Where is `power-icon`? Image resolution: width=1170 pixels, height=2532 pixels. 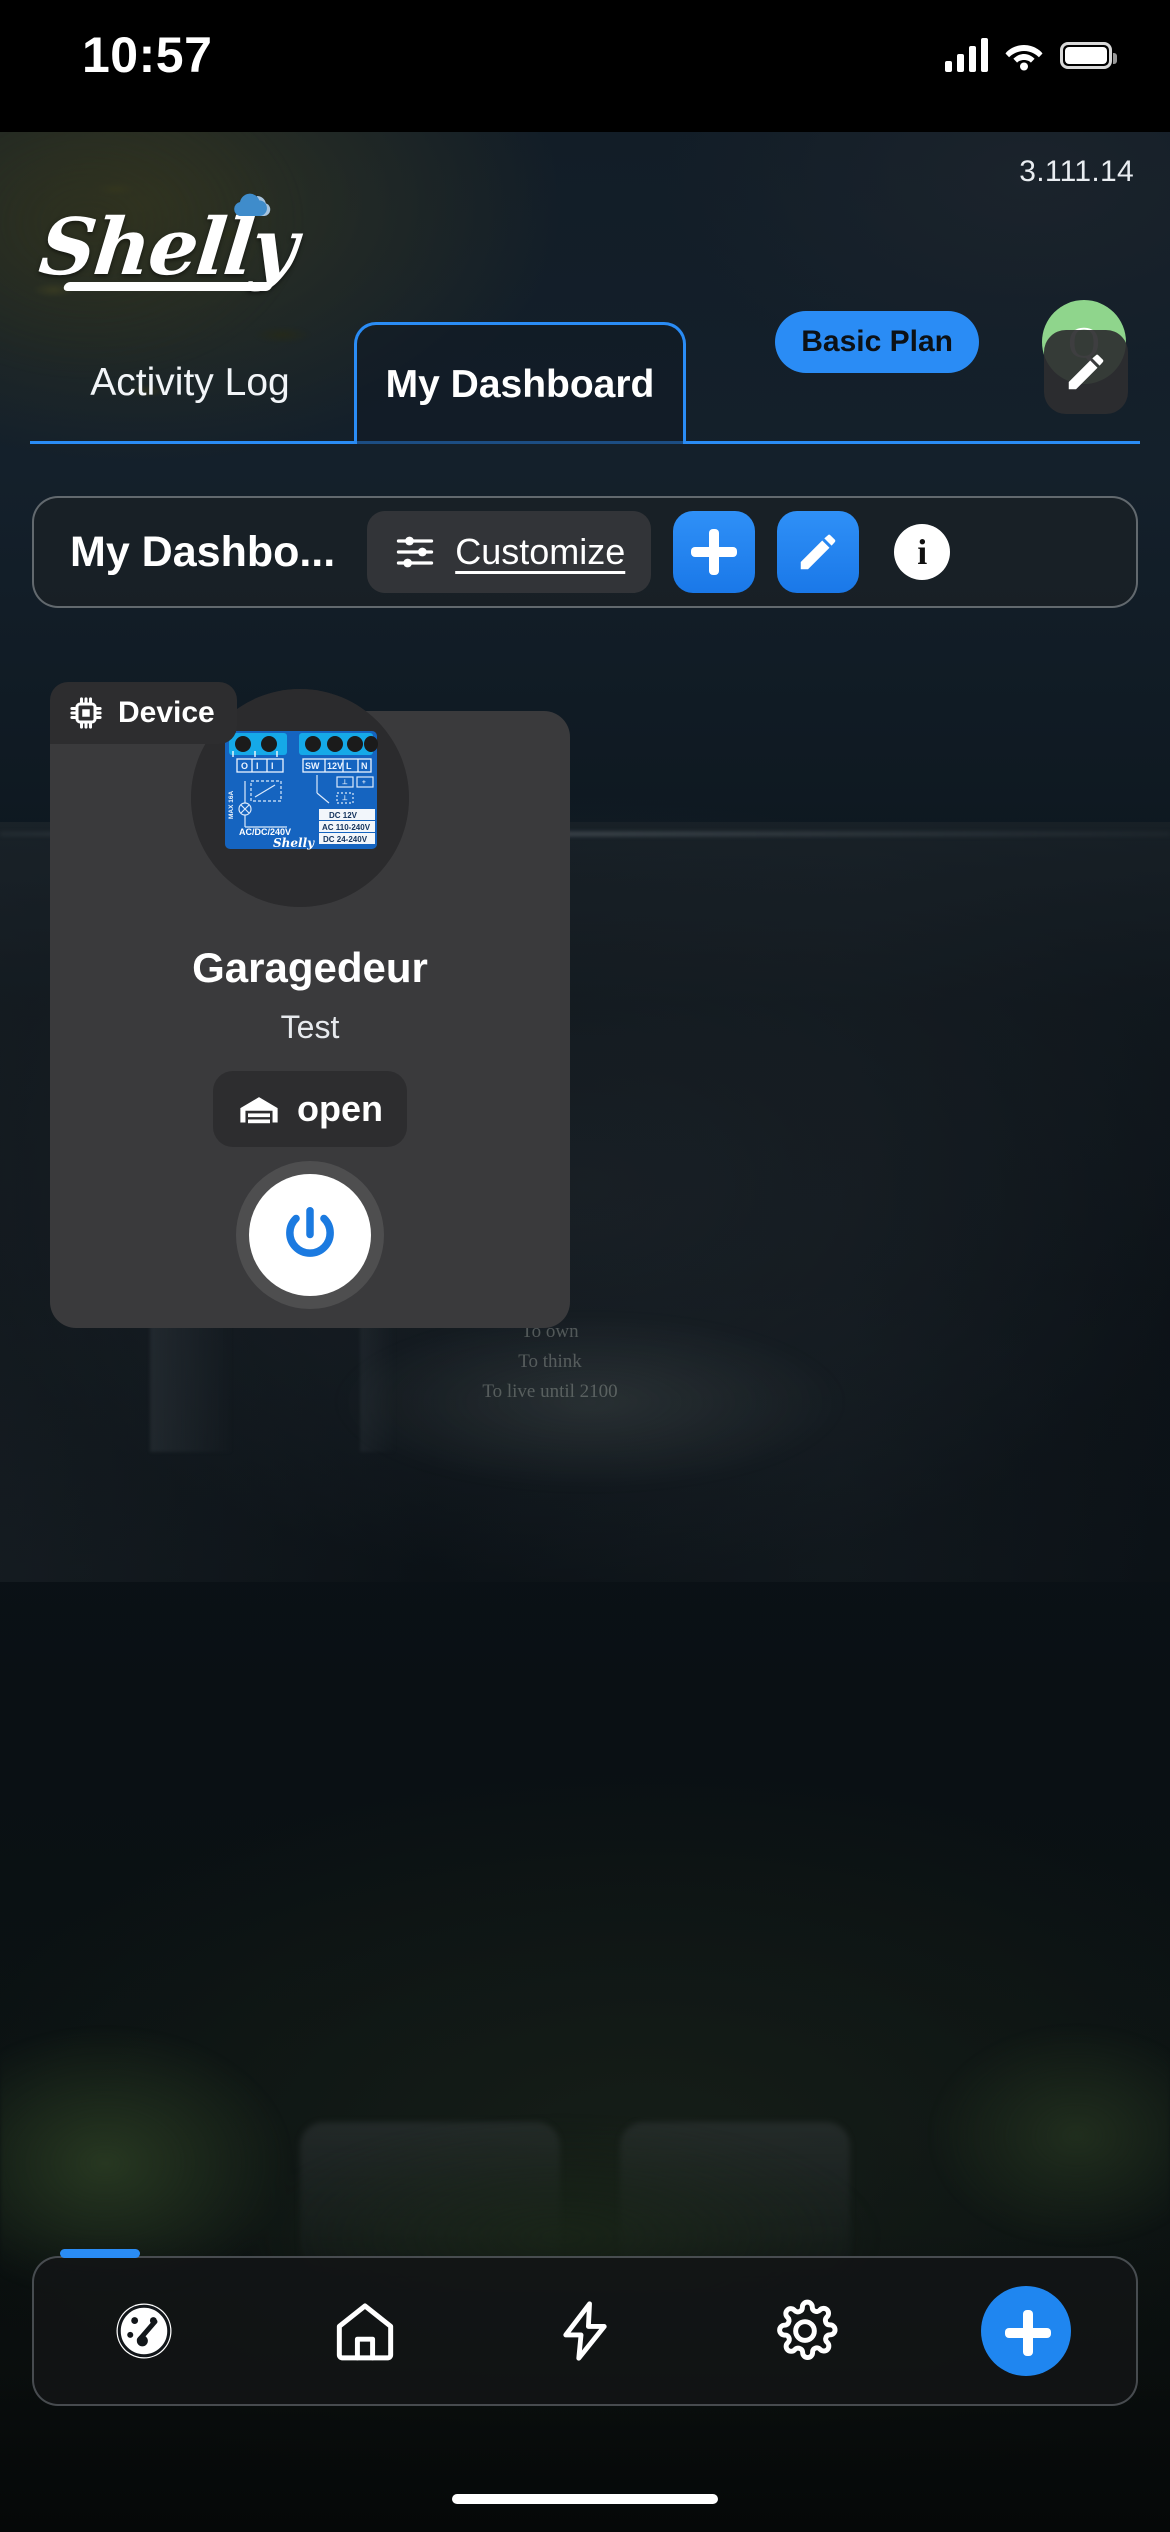 power-icon is located at coordinates (310, 1235).